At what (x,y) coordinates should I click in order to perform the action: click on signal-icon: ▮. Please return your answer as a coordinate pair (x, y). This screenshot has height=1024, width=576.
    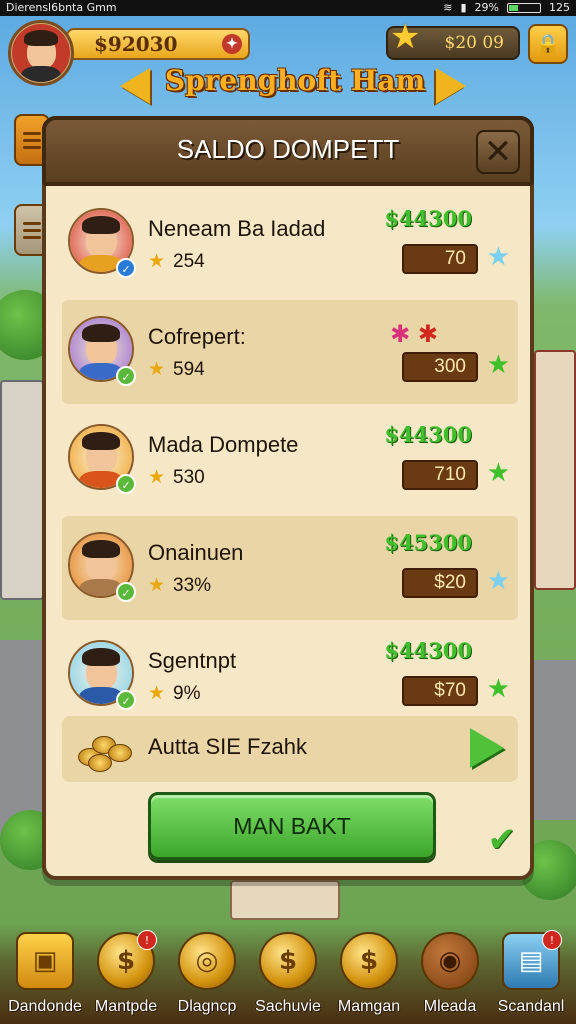
    Looking at the image, I should click on (463, 7).